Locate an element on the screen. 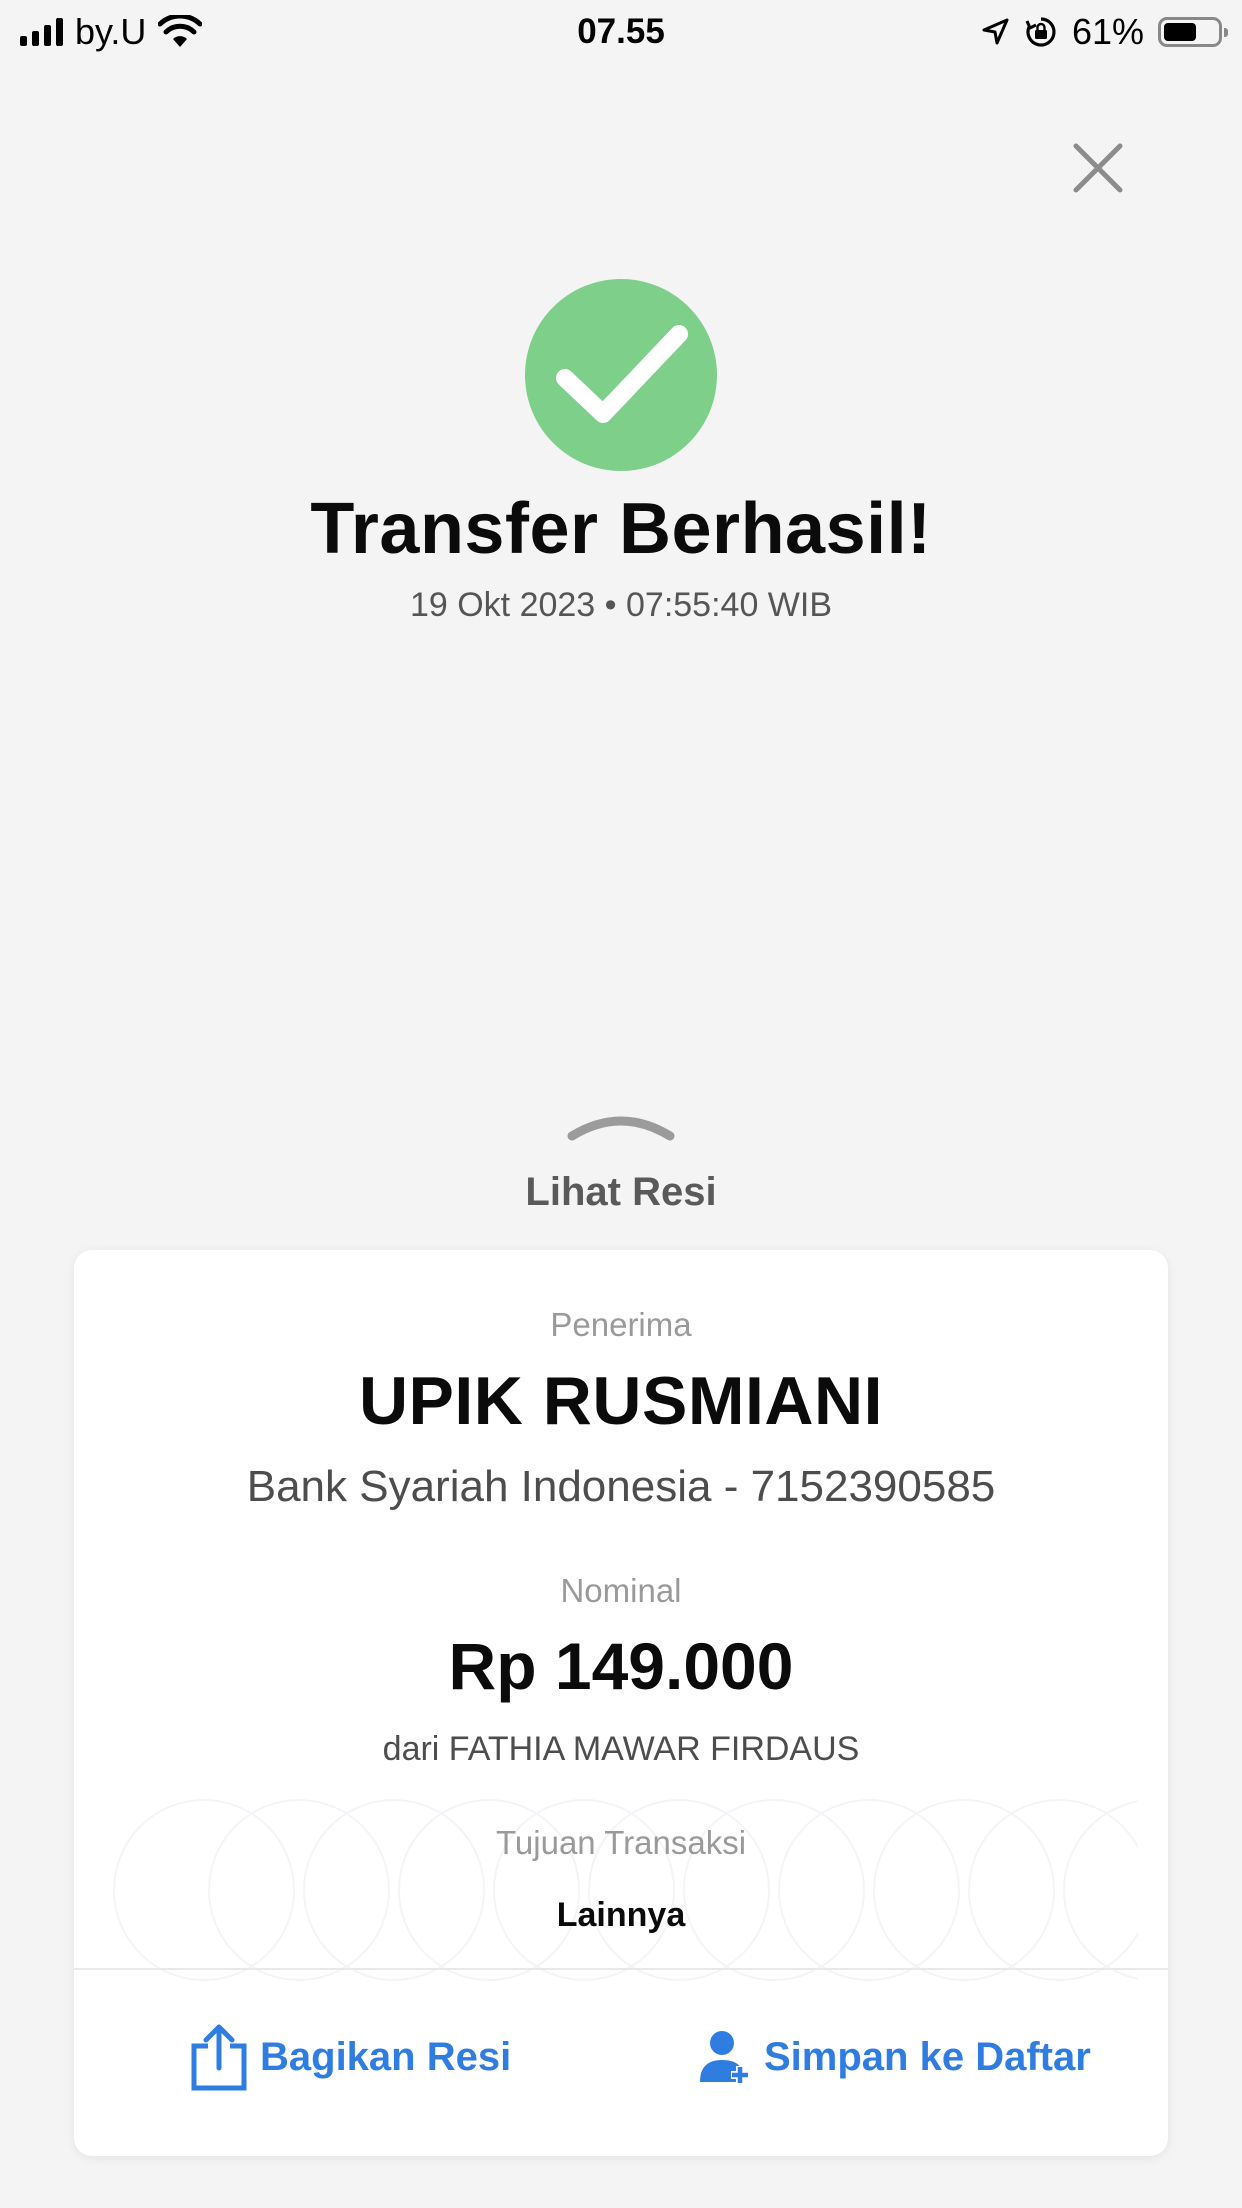  recipient-label: Penerima is located at coordinates (621, 1324).